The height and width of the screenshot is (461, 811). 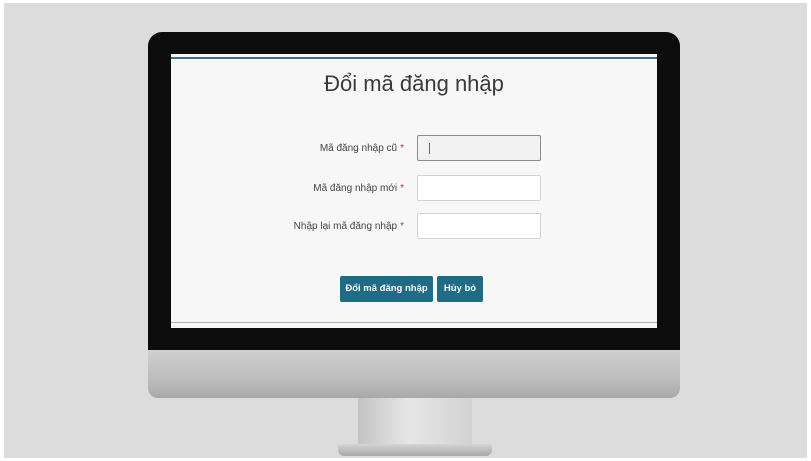 I want to click on text-cursor, so click(x=429, y=148).